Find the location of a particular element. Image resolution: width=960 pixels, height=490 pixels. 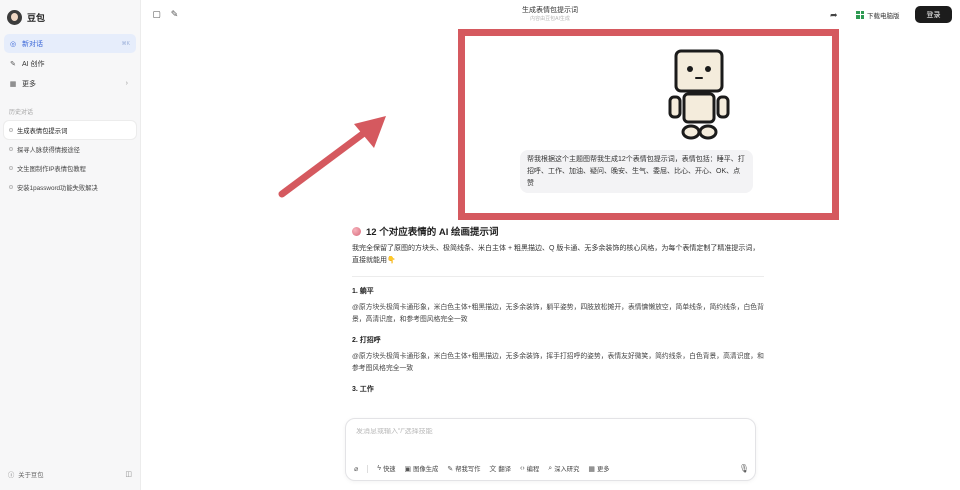

history-item-label: 生成表情包提示词 is located at coordinates (42, 131).